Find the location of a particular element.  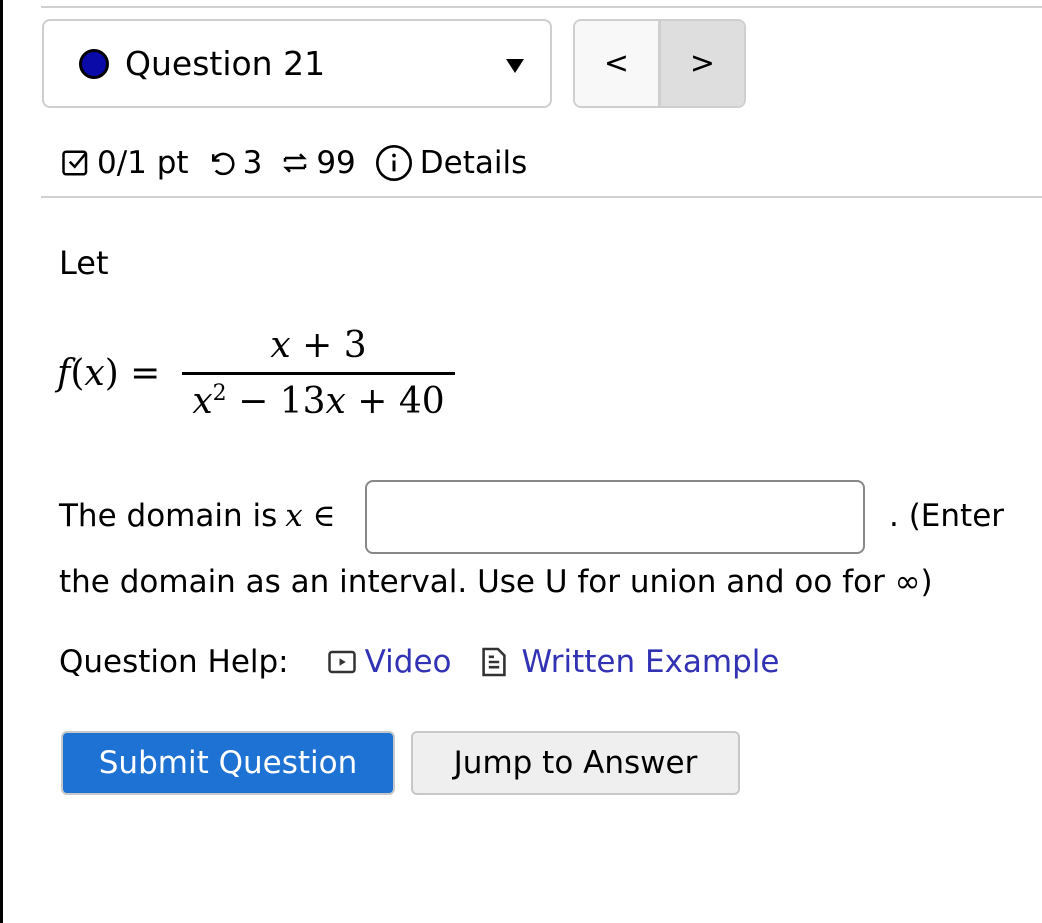

attempts-count: 99 is located at coordinates (336, 163).